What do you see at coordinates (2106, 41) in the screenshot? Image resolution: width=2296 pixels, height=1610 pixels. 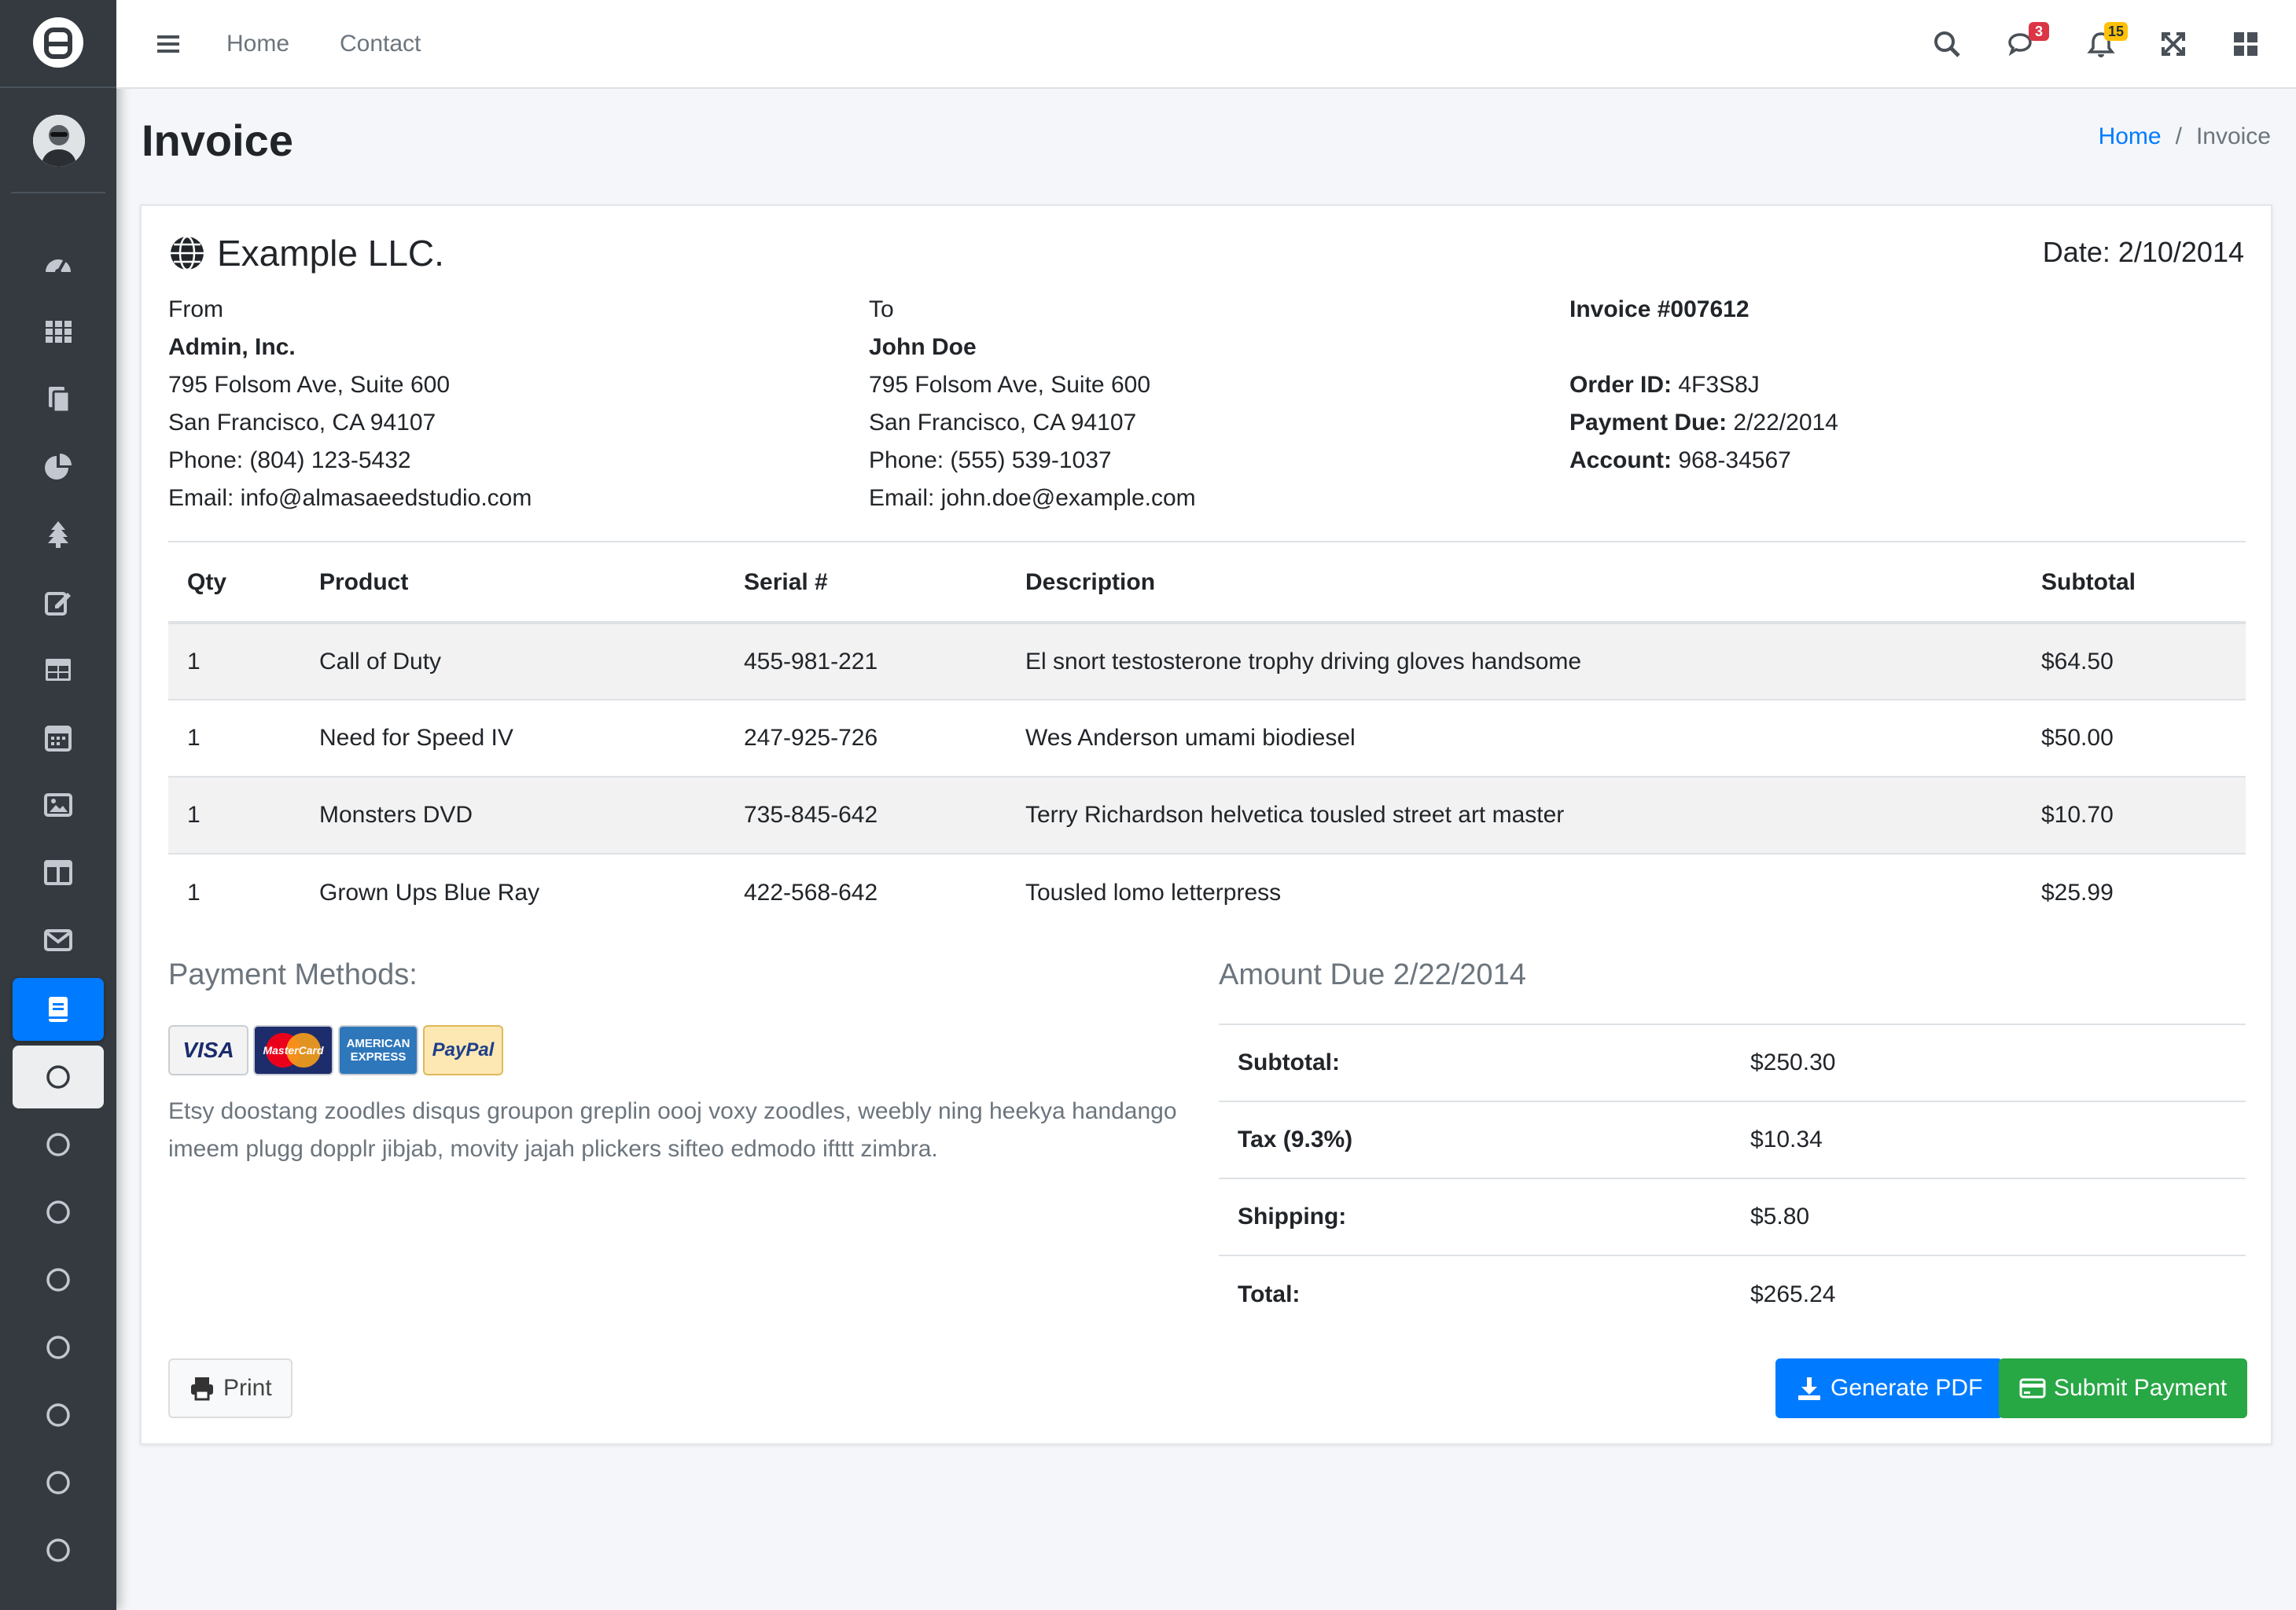 I see `notifications-button: 15` at bounding box center [2106, 41].